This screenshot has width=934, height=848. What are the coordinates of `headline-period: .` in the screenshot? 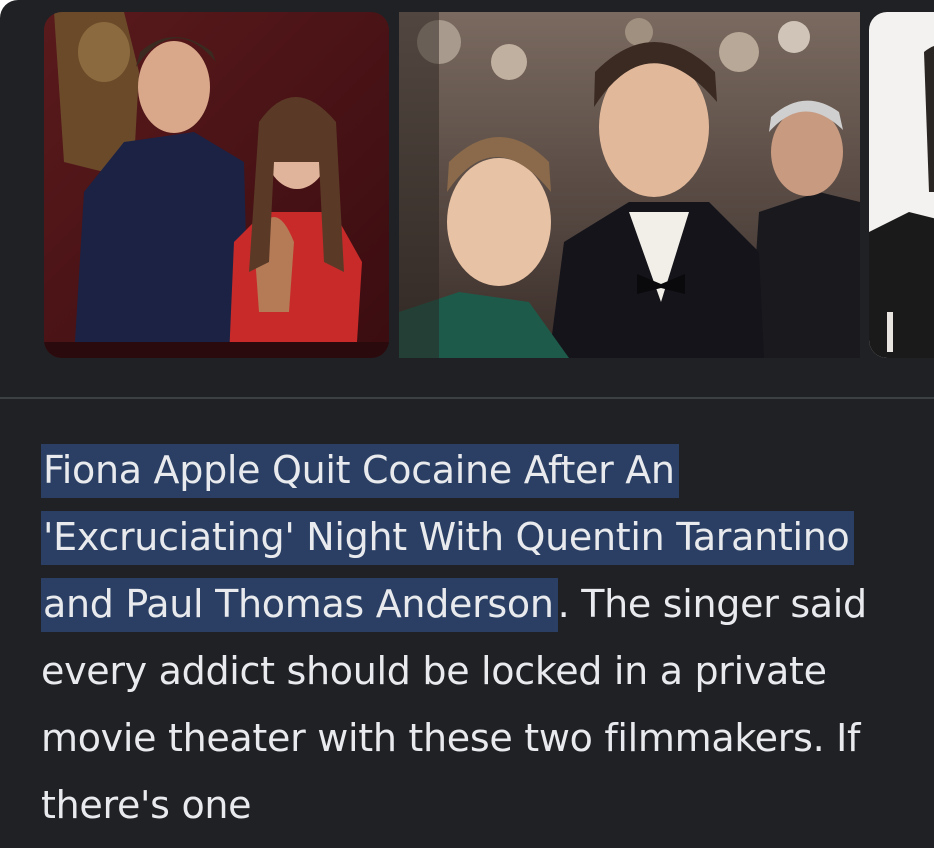 It's located at (563, 604).